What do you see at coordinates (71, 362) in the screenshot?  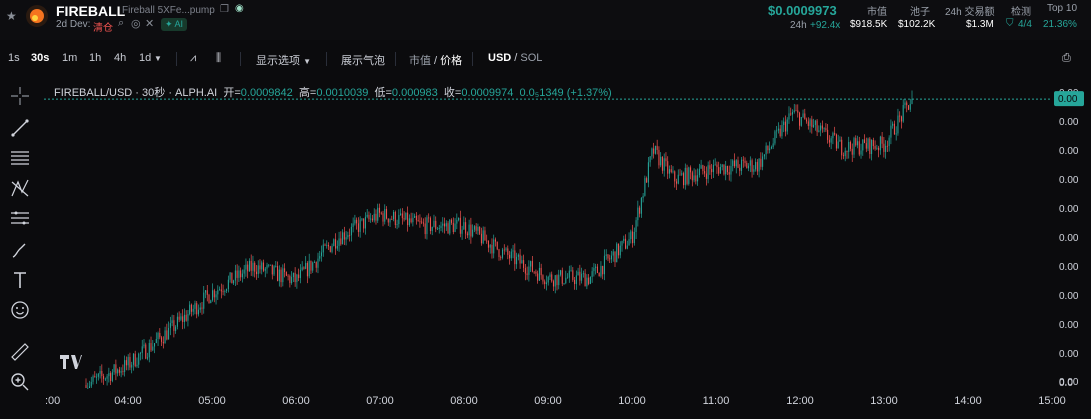 I see `tradingview-logo` at bounding box center [71, 362].